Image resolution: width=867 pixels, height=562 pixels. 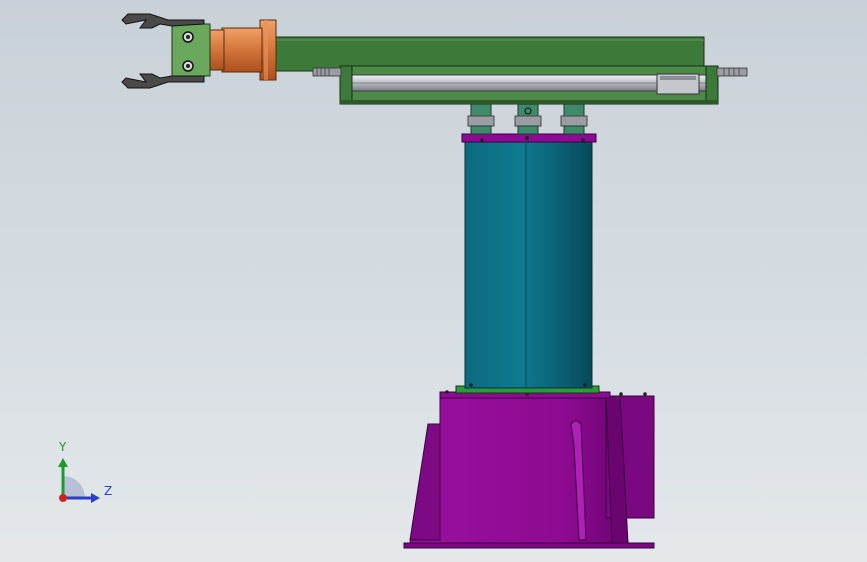 I want to click on linear-guide, so click(x=530, y=85).